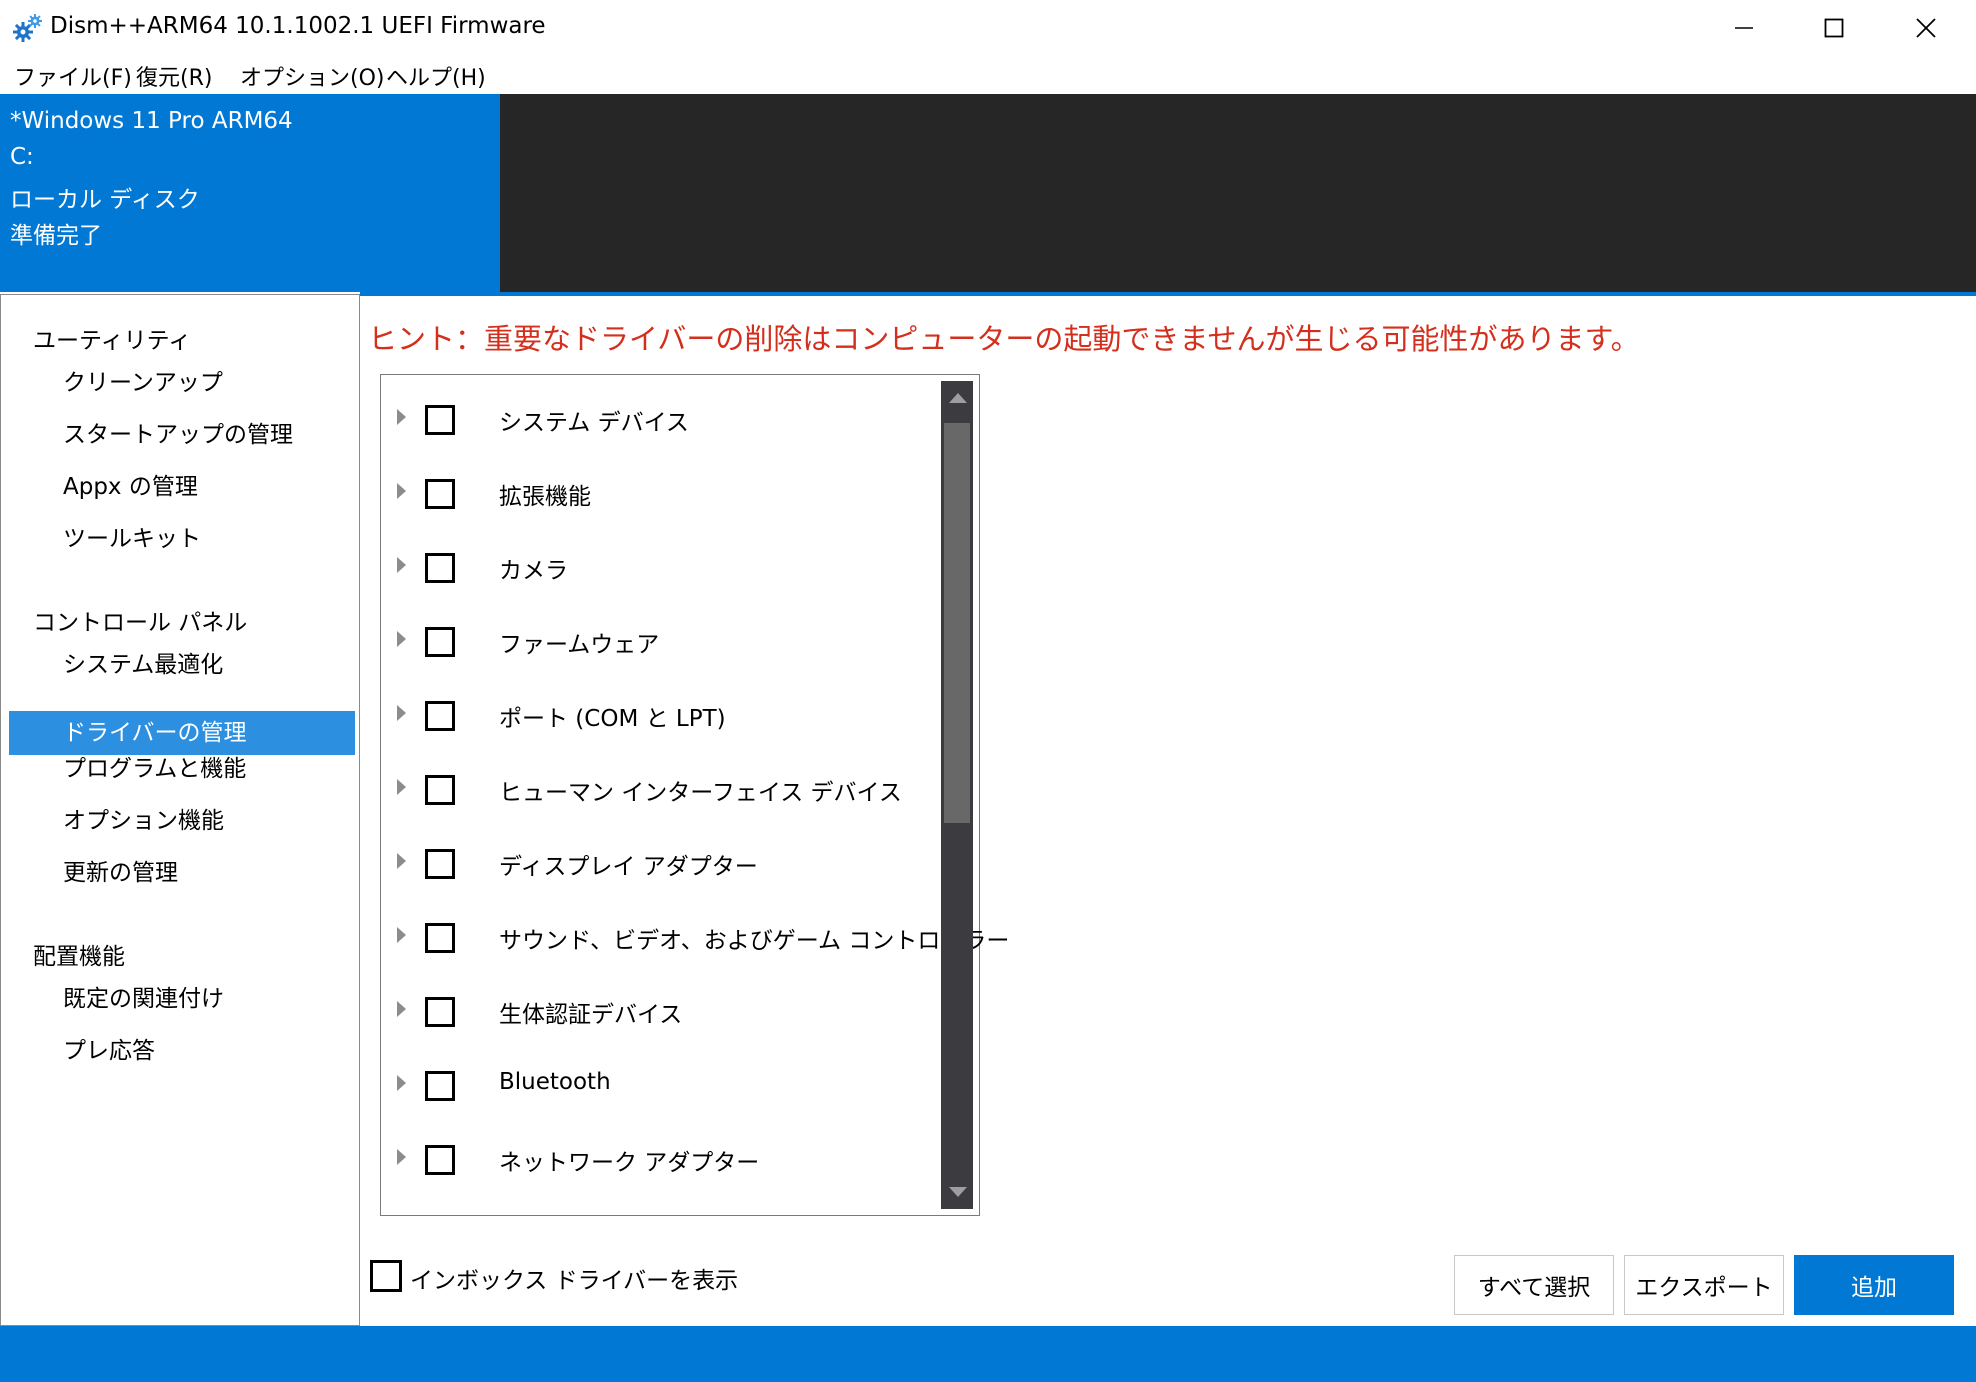  What do you see at coordinates (73, 76) in the screenshot?
I see `menu-file: ファイル(F)` at bounding box center [73, 76].